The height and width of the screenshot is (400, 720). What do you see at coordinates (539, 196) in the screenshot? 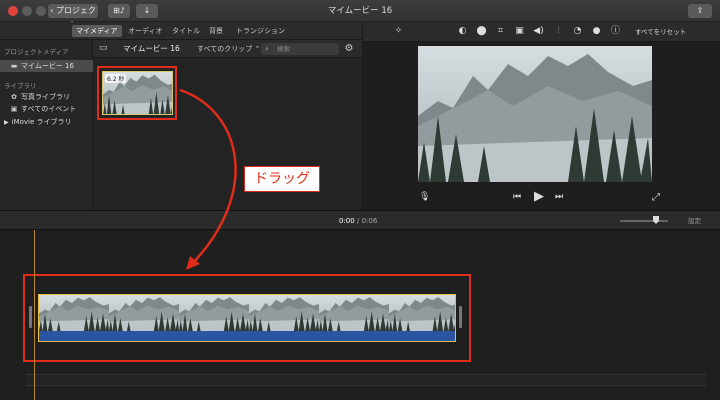
I see `play-icon: ▶` at bounding box center [539, 196].